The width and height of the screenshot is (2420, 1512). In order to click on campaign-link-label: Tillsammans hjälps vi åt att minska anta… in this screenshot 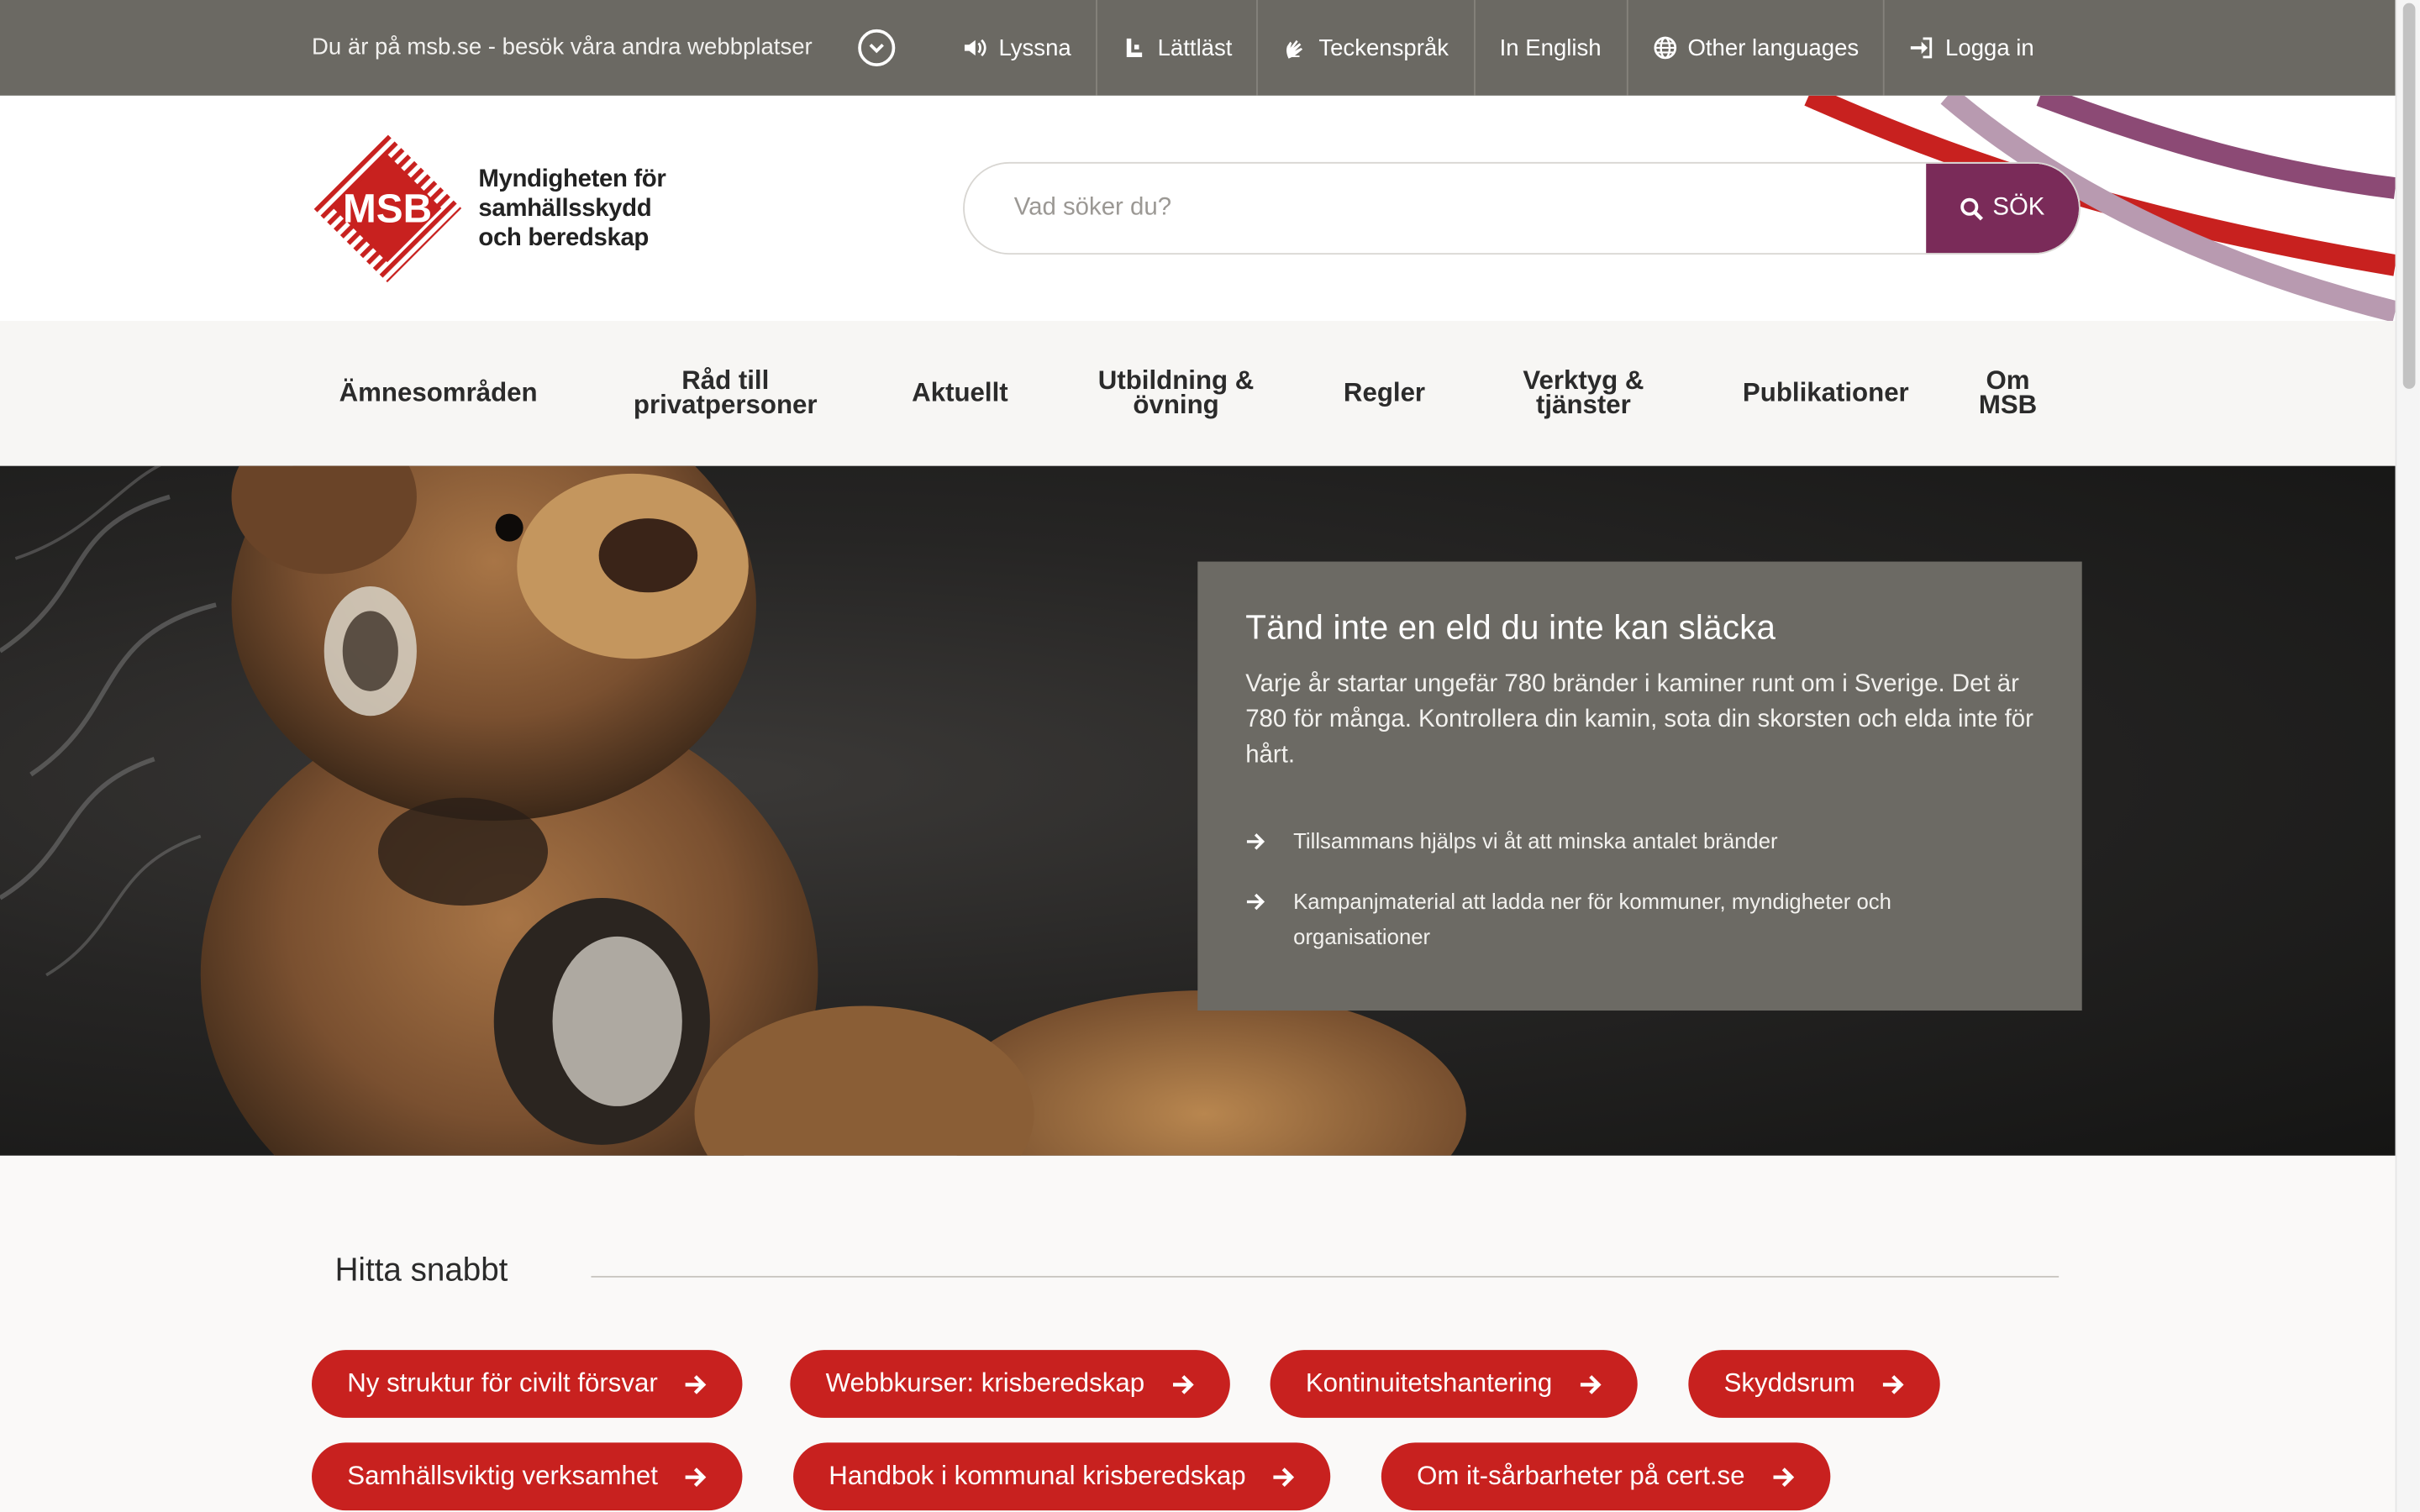, I will do `click(1535, 840)`.